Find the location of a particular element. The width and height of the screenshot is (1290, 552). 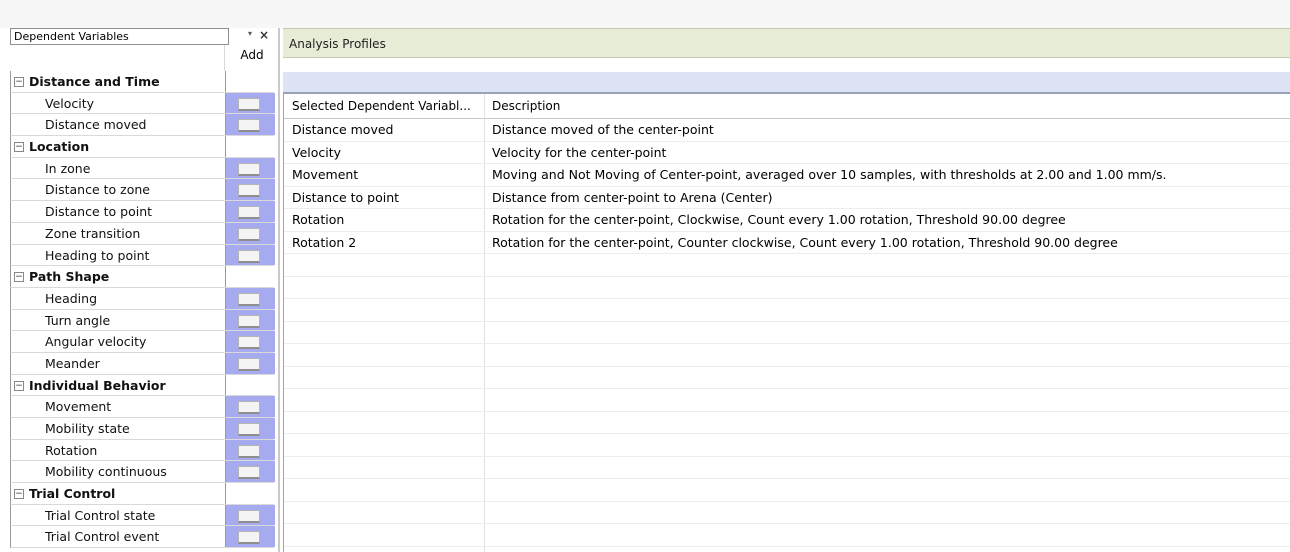

variable-angular-velocity: Angular velocity is located at coordinates (142, 342).